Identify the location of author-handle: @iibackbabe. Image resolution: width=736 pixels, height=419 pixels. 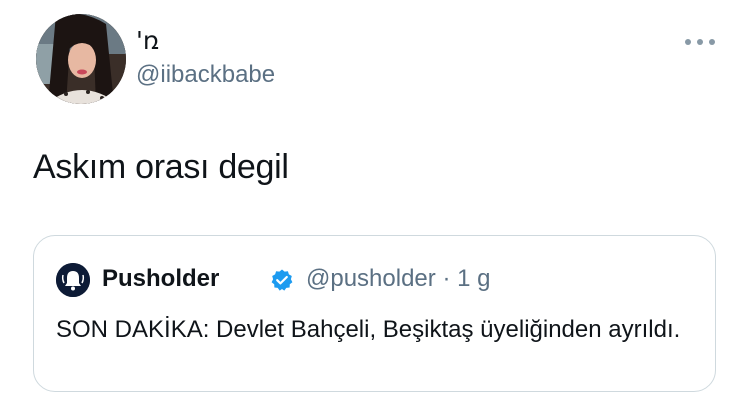
(205, 75).